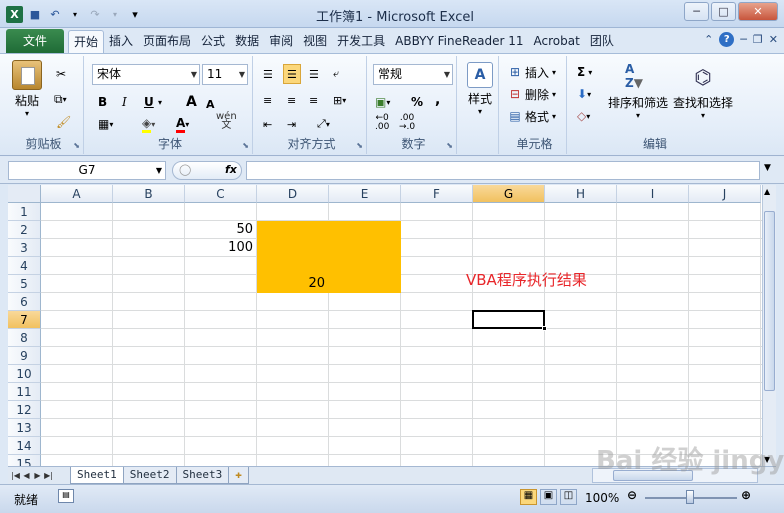  What do you see at coordinates (14, 14) in the screenshot?
I see `excel-logo-icon: X` at bounding box center [14, 14].